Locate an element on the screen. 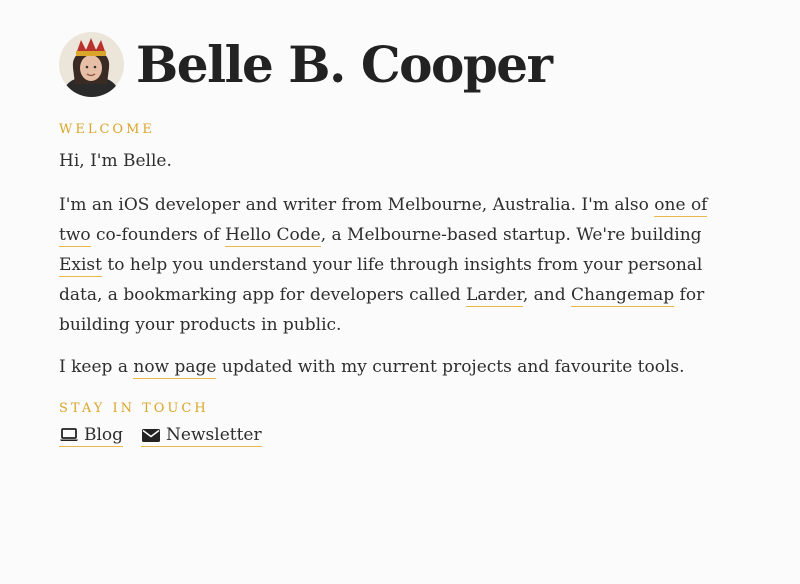  newsletter-link: Newsletter is located at coordinates (201, 436).